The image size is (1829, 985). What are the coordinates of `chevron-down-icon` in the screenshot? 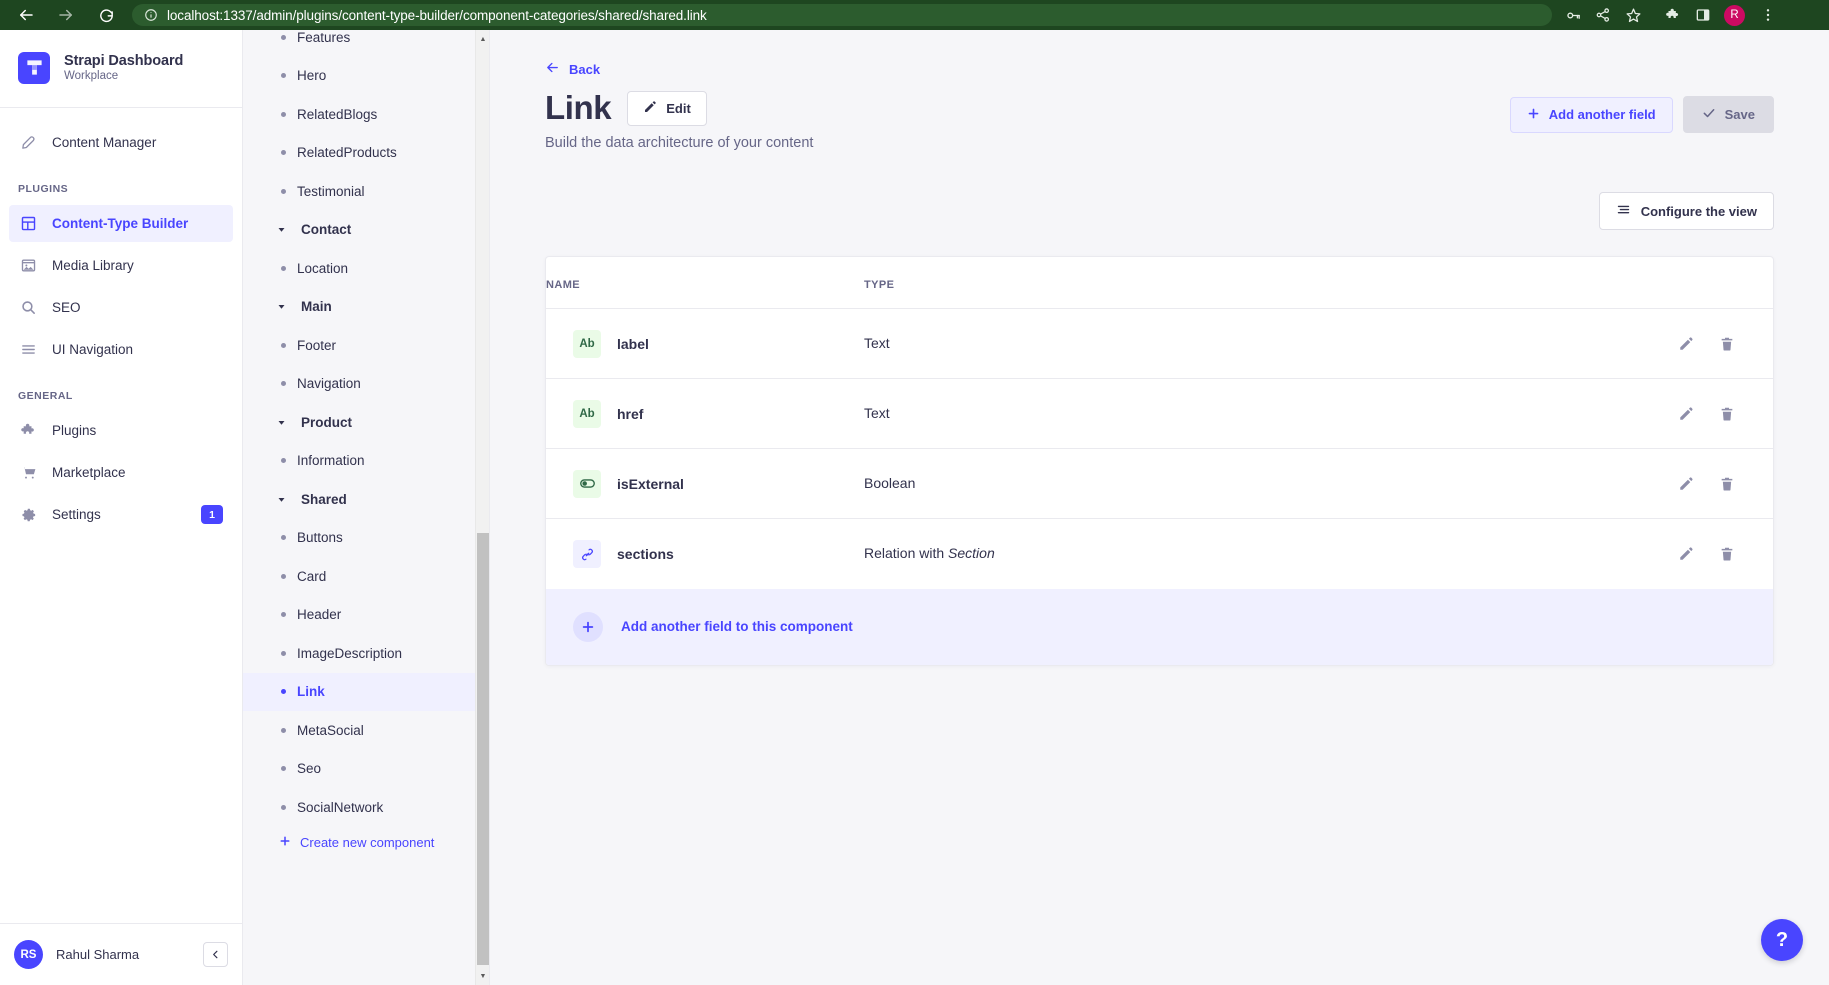 It's located at (281, 229).